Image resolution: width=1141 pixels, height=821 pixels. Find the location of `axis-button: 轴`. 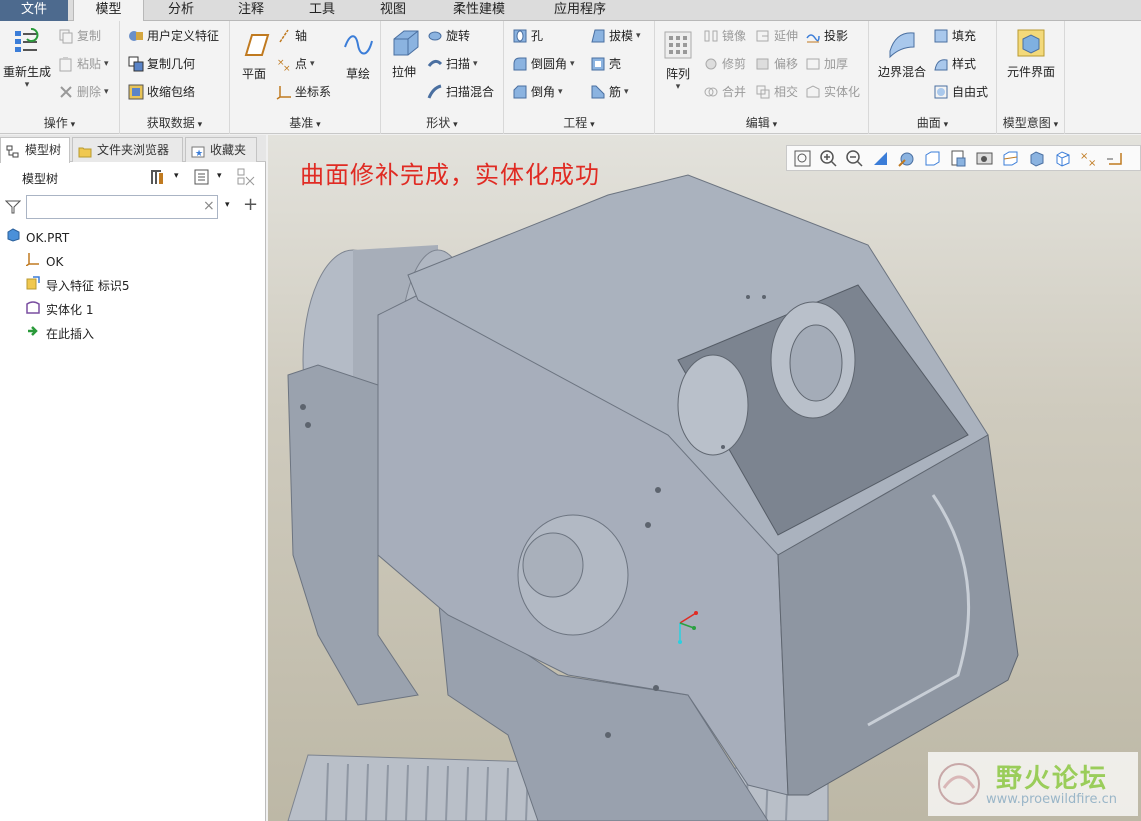

axis-button: 轴 is located at coordinates (291, 36).